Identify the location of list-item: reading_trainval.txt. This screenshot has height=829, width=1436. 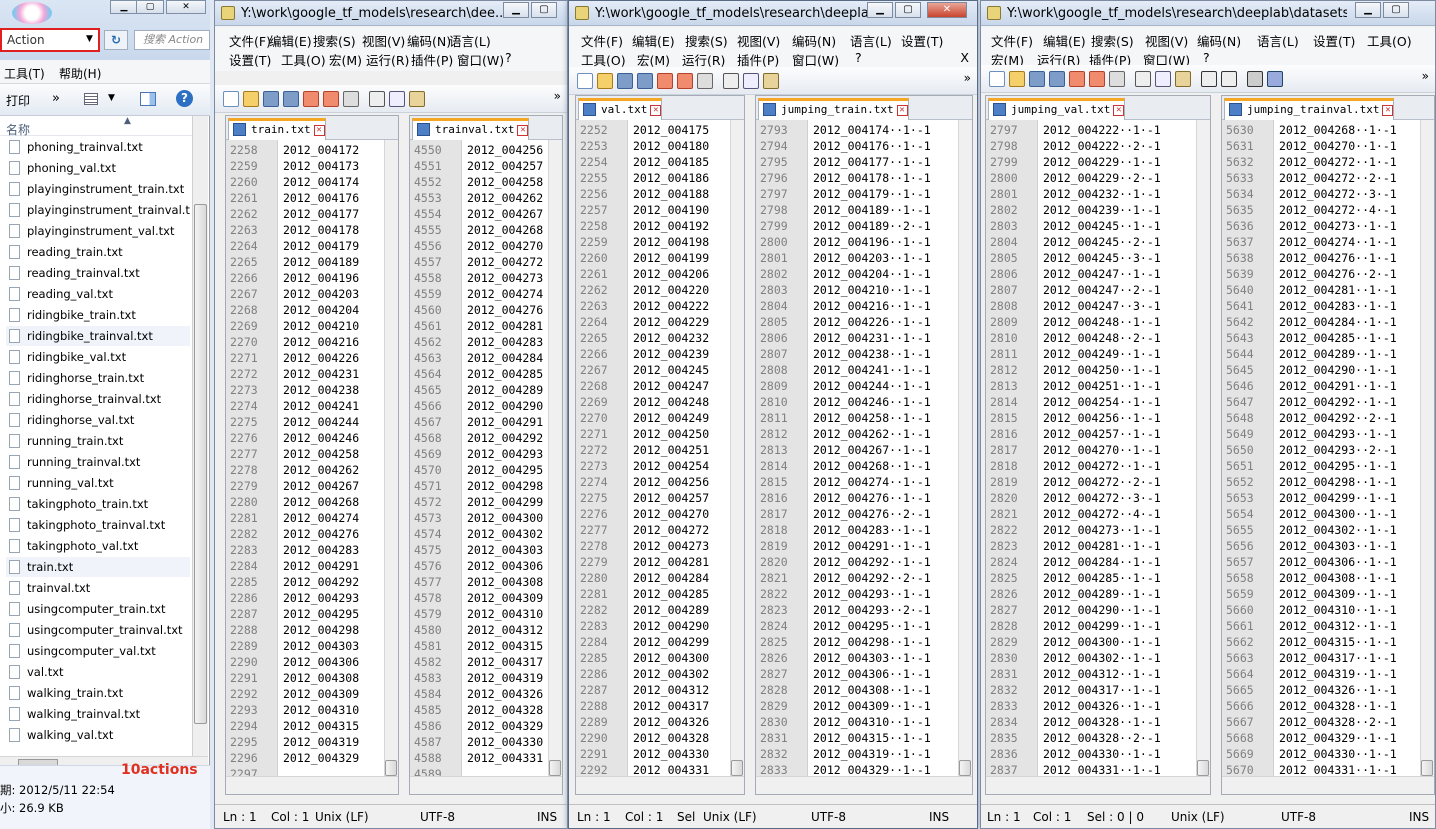
(98, 273).